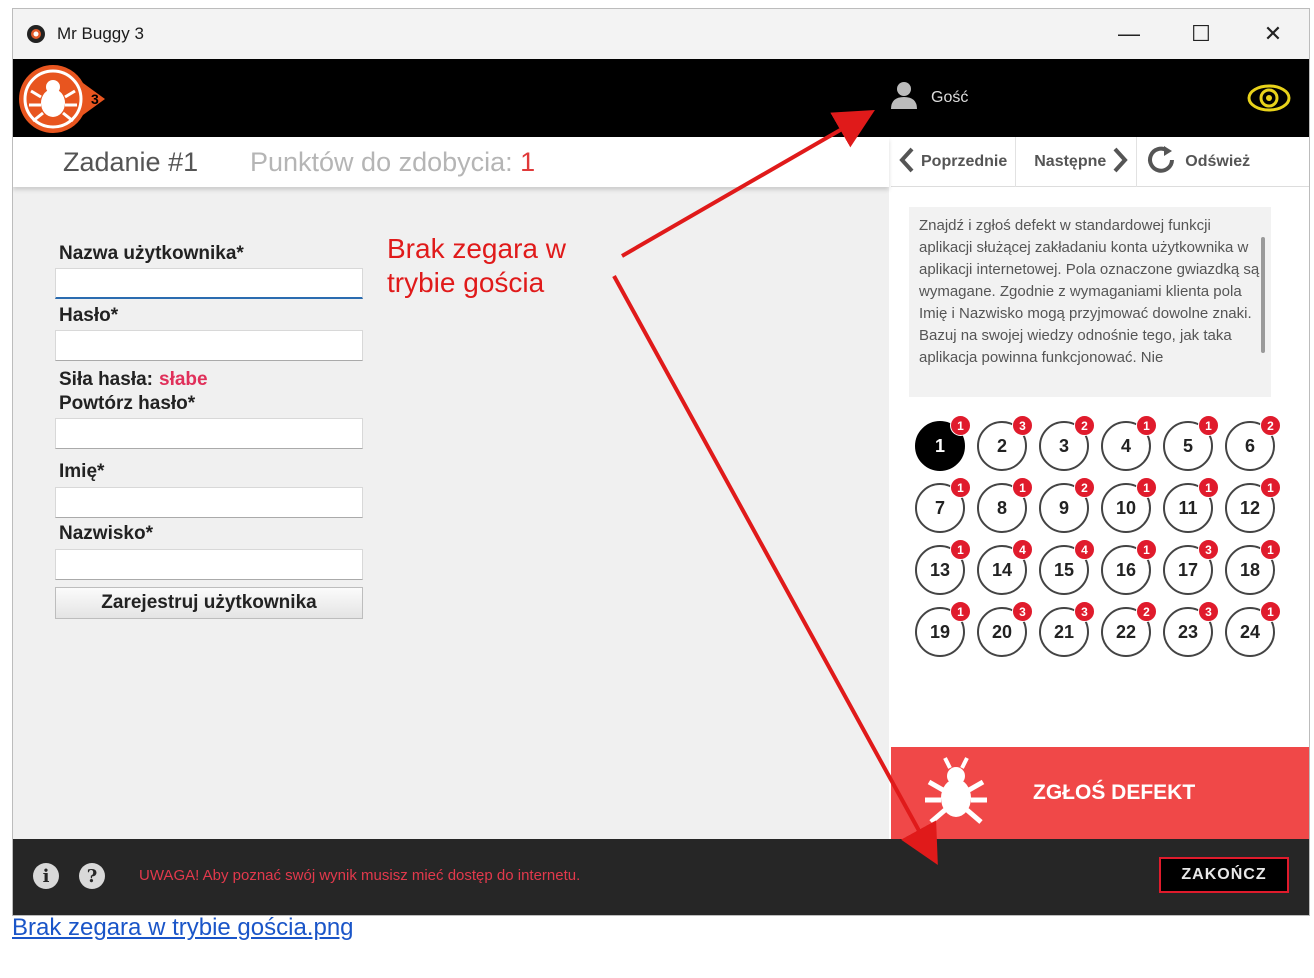 The height and width of the screenshot is (978, 1314). I want to click on task-button: 11 1, so click(1191, 505).